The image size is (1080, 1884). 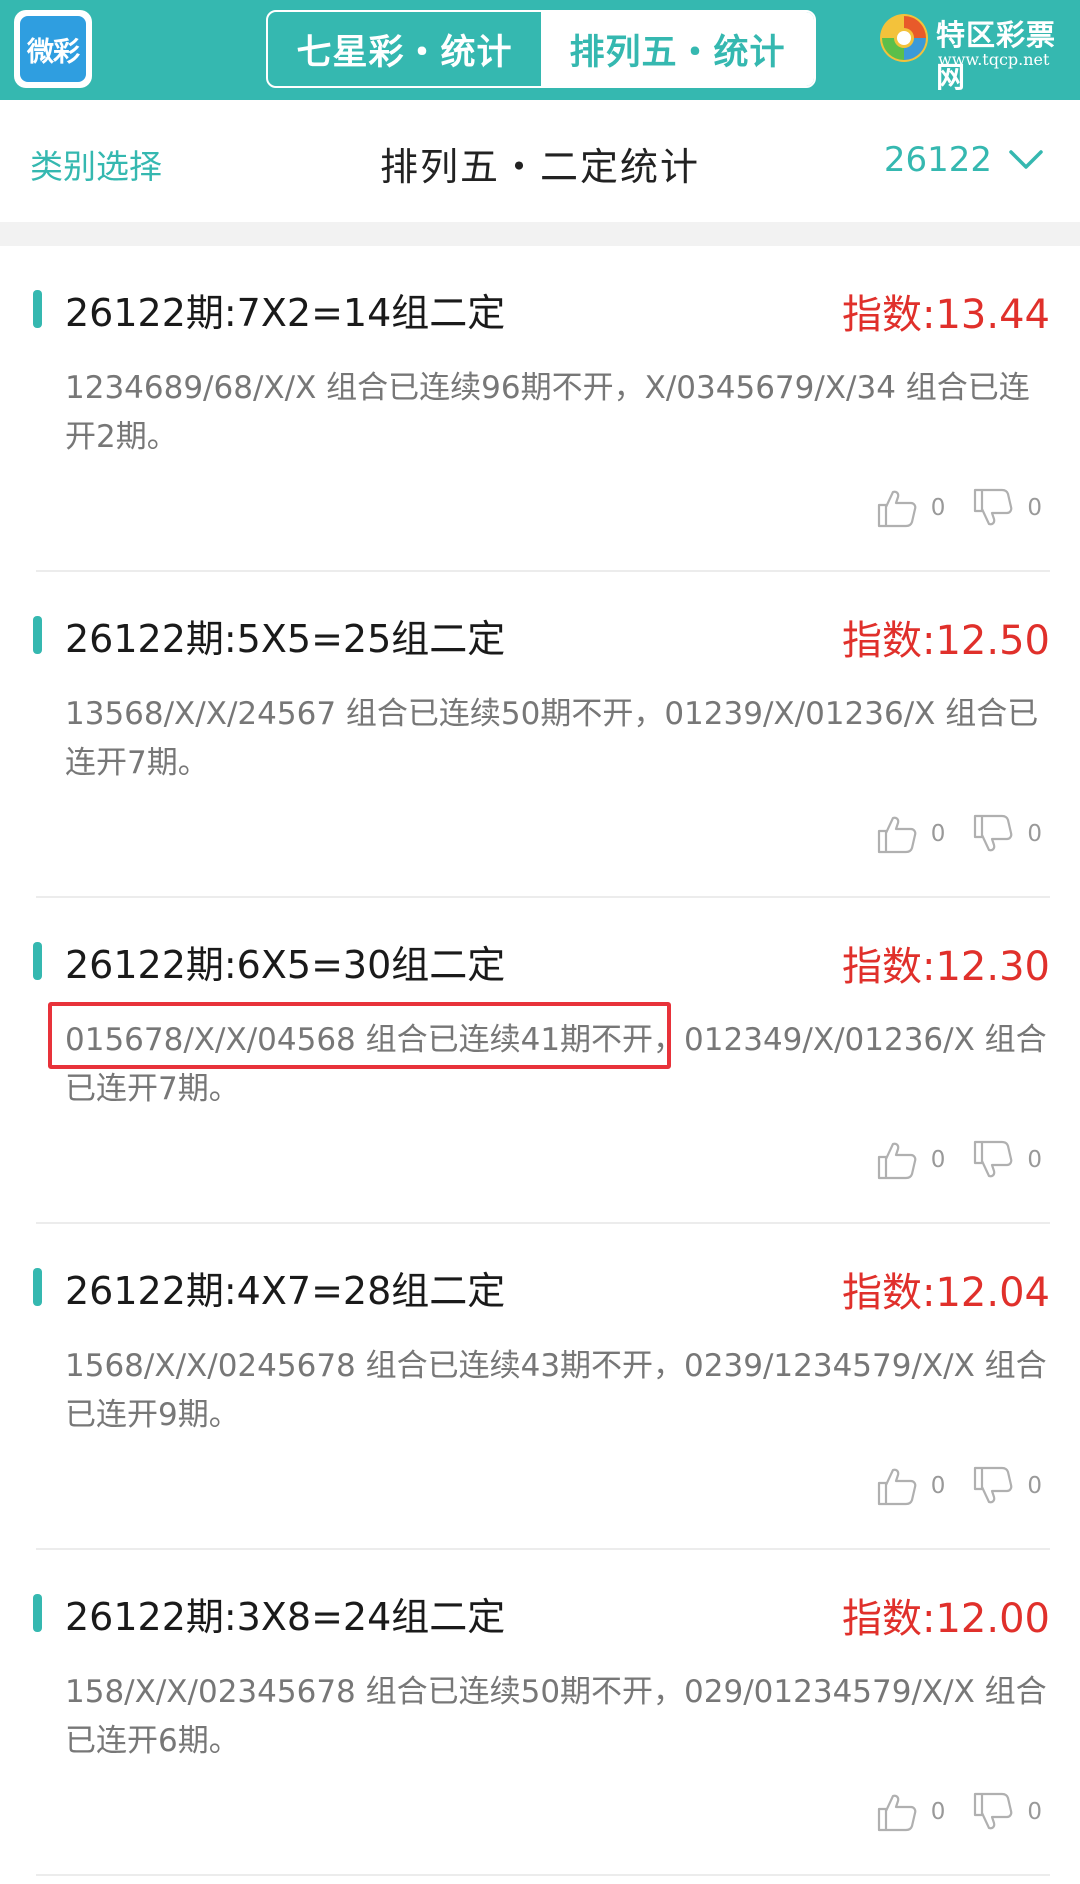 I want to click on tab-pailiewu: 排列五・统计, so click(x=677, y=49).